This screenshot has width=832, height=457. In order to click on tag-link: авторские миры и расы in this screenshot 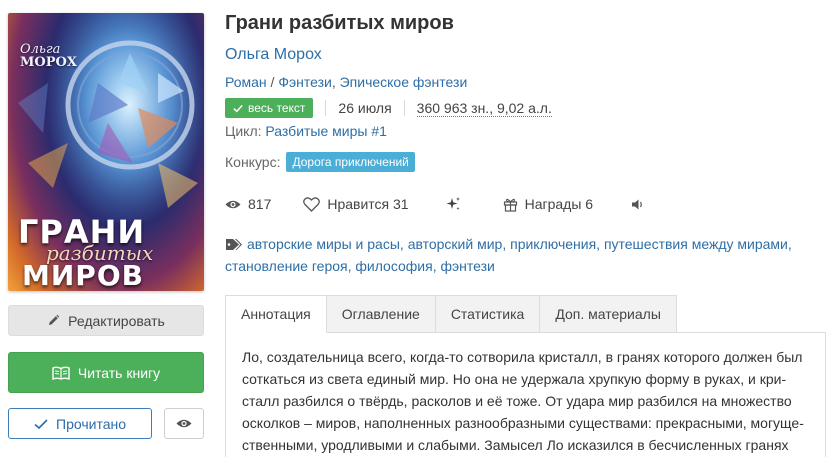, I will do `click(323, 244)`.